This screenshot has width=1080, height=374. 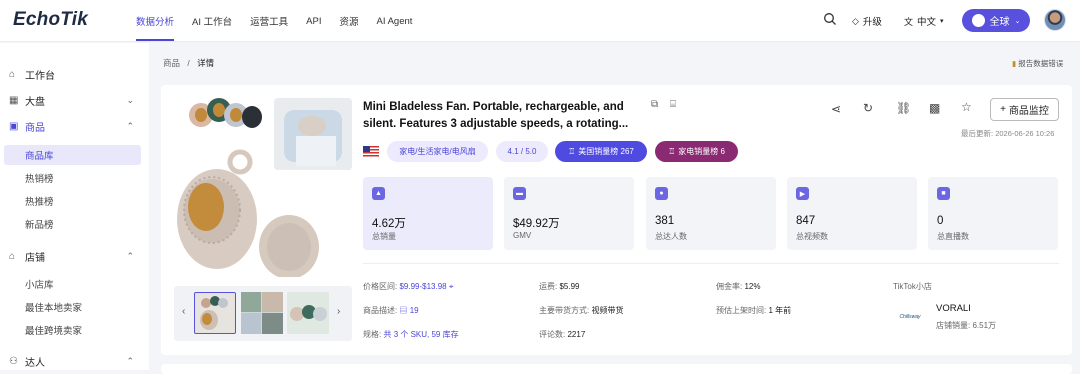 I want to click on store-logo: Chillsway, so click(x=910, y=317).